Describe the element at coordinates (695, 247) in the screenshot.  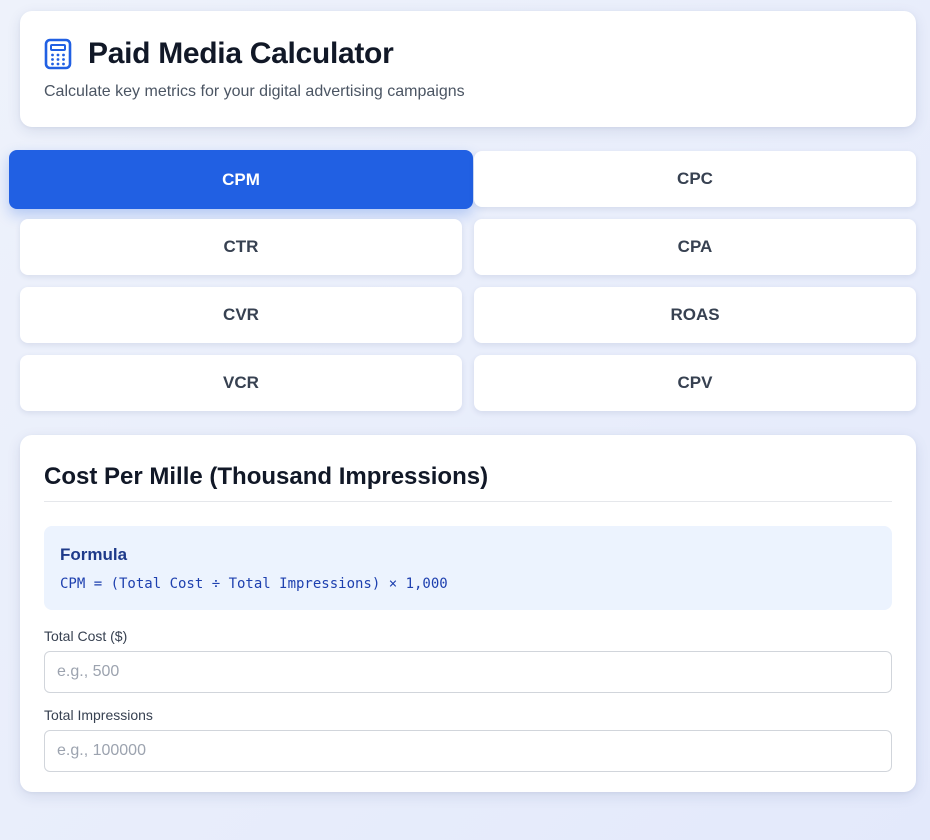
I see `tab-cpa: CPA` at that location.